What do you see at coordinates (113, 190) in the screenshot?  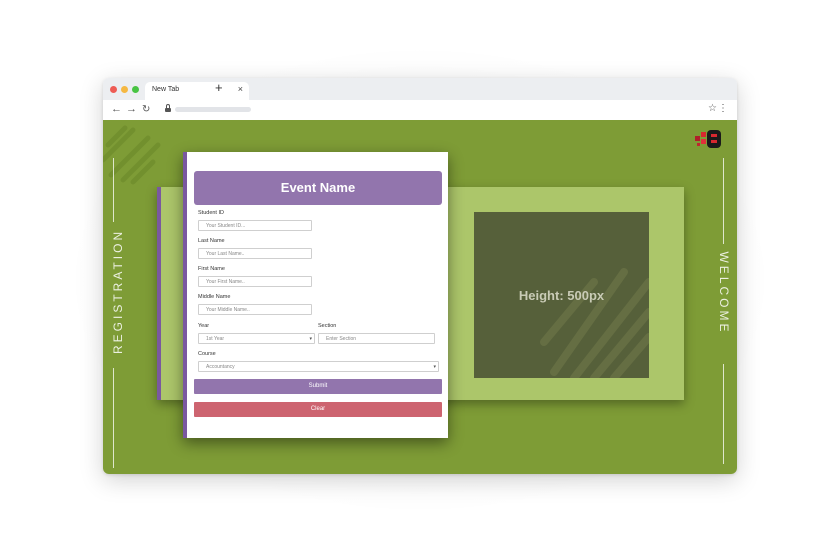 I see `left-line-top` at bounding box center [113, 190].